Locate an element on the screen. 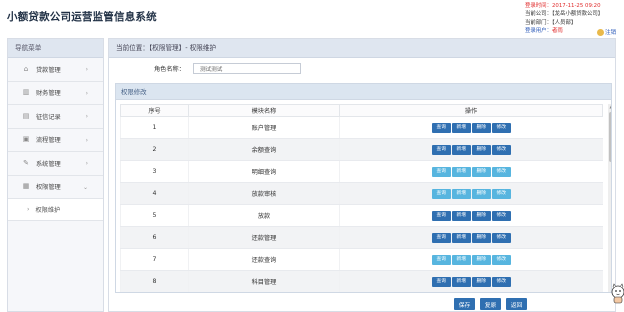 The image size is (624, 312). mascot-icon is located at coordinates (617, 293).